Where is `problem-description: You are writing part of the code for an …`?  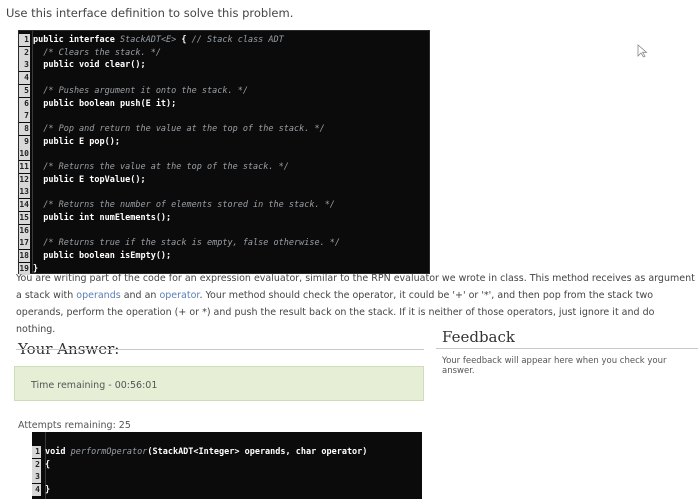
problem-description: You are writing part of the code for an … is located at coordinates (355, 304).